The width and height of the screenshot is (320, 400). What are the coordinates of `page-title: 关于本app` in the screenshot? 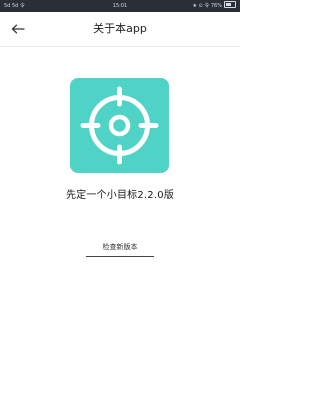 It's located at (120, 28).